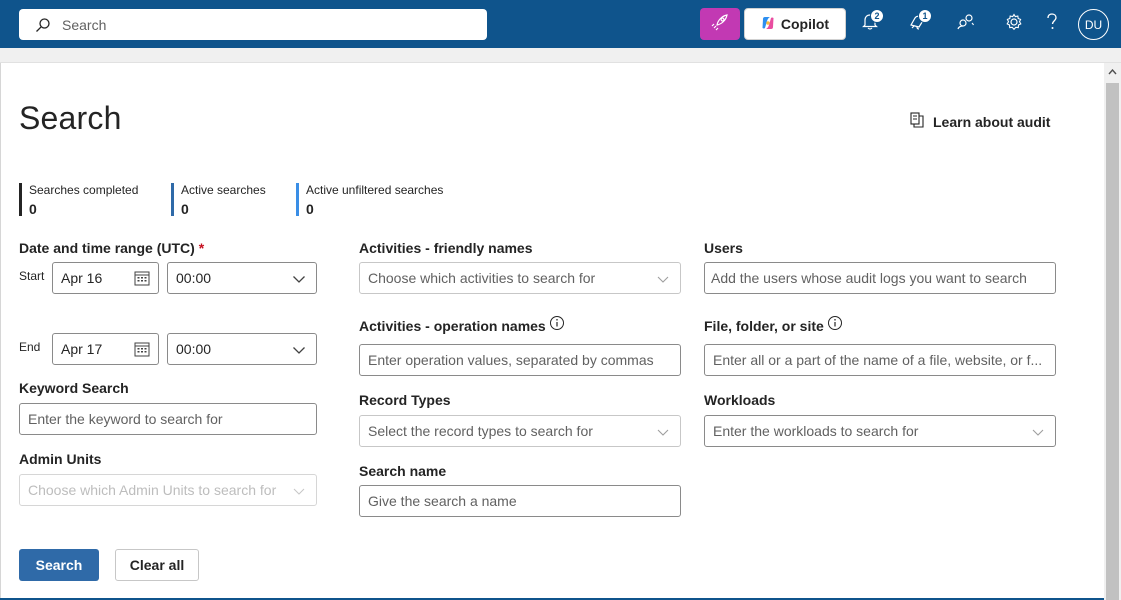 The height and width of the screenshot is (600, 1121). What do you see at coordinates (403, 471) in the screenshot?
I see `search-name-label: Search name` at bounding box center [403, 471].